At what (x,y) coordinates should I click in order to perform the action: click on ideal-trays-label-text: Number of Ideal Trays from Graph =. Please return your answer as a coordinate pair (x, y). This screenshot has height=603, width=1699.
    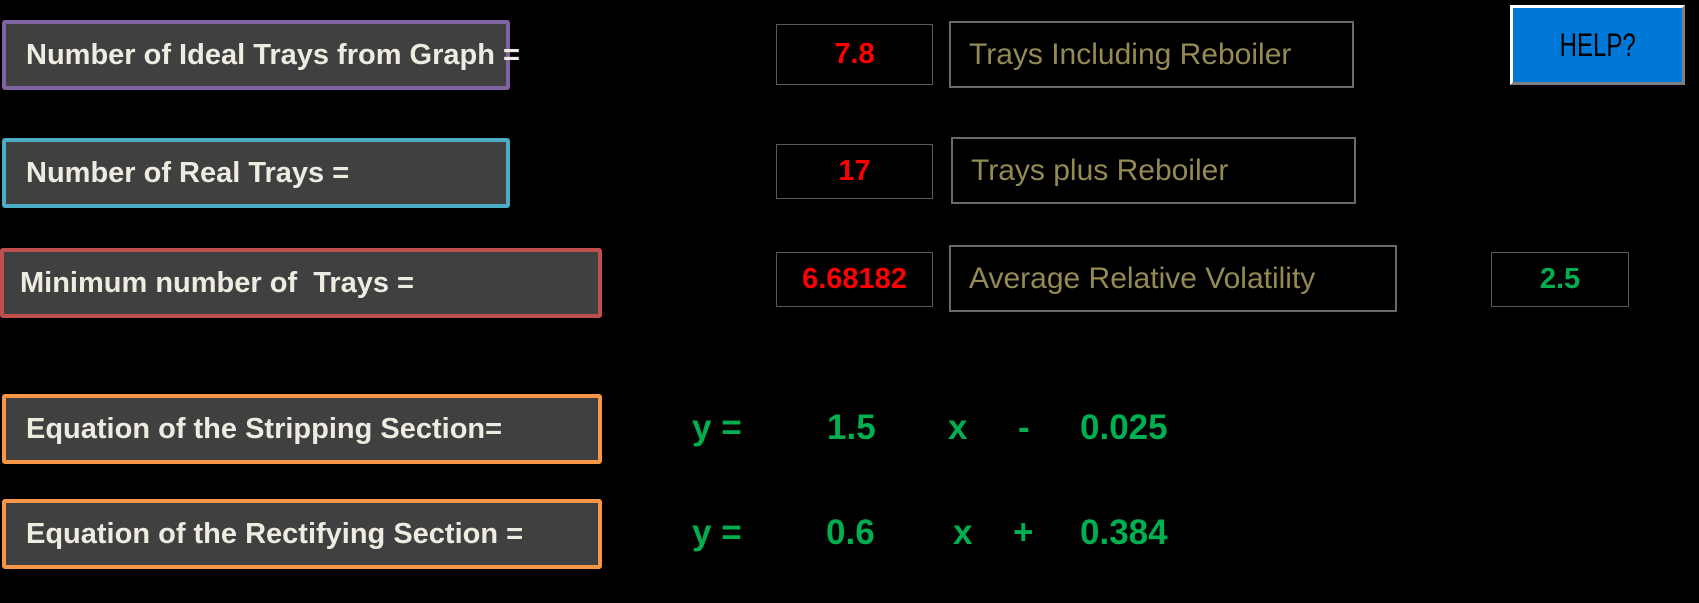
    Looking at the image, I should click on (273, 54).